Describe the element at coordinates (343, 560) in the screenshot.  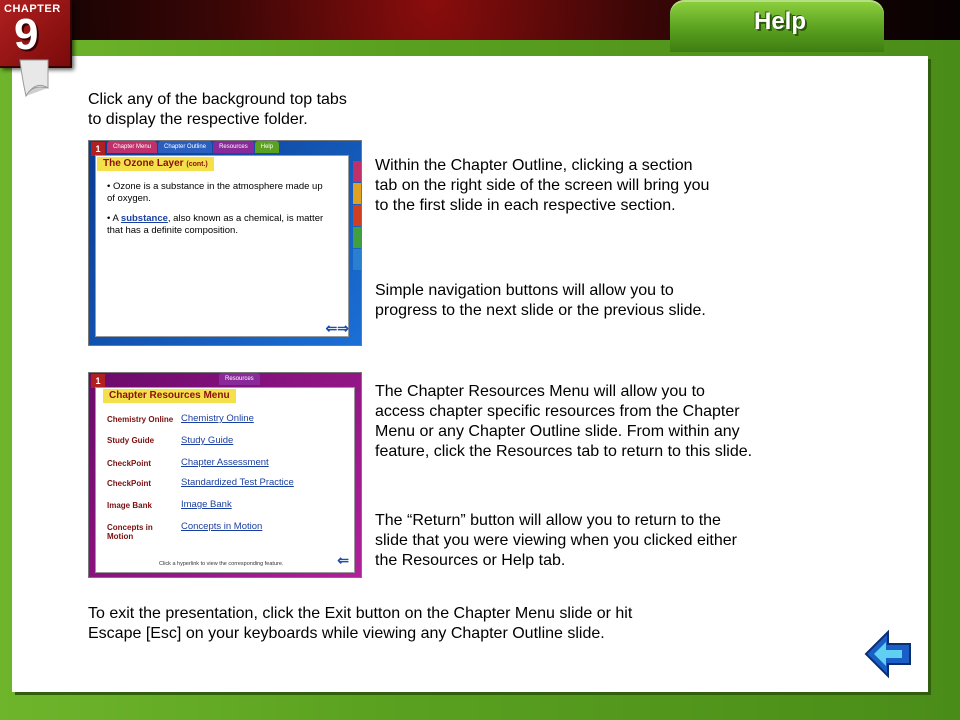
I see `thumb-back-arrow-icon: ⇐` at that location.